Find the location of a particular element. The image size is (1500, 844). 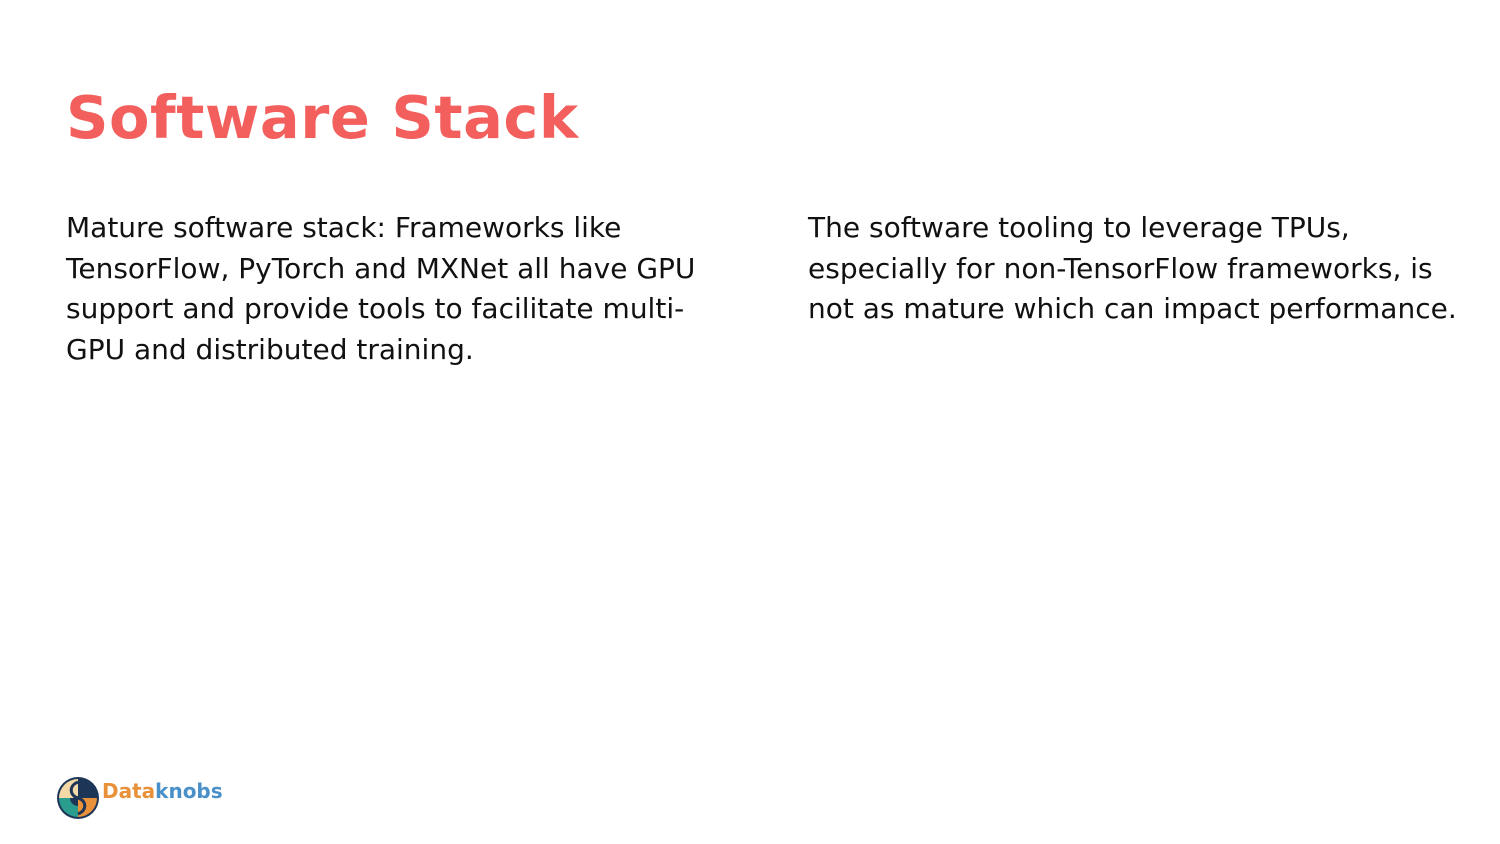

brand-name: Dataknobs is located at coordinates (162, 791).